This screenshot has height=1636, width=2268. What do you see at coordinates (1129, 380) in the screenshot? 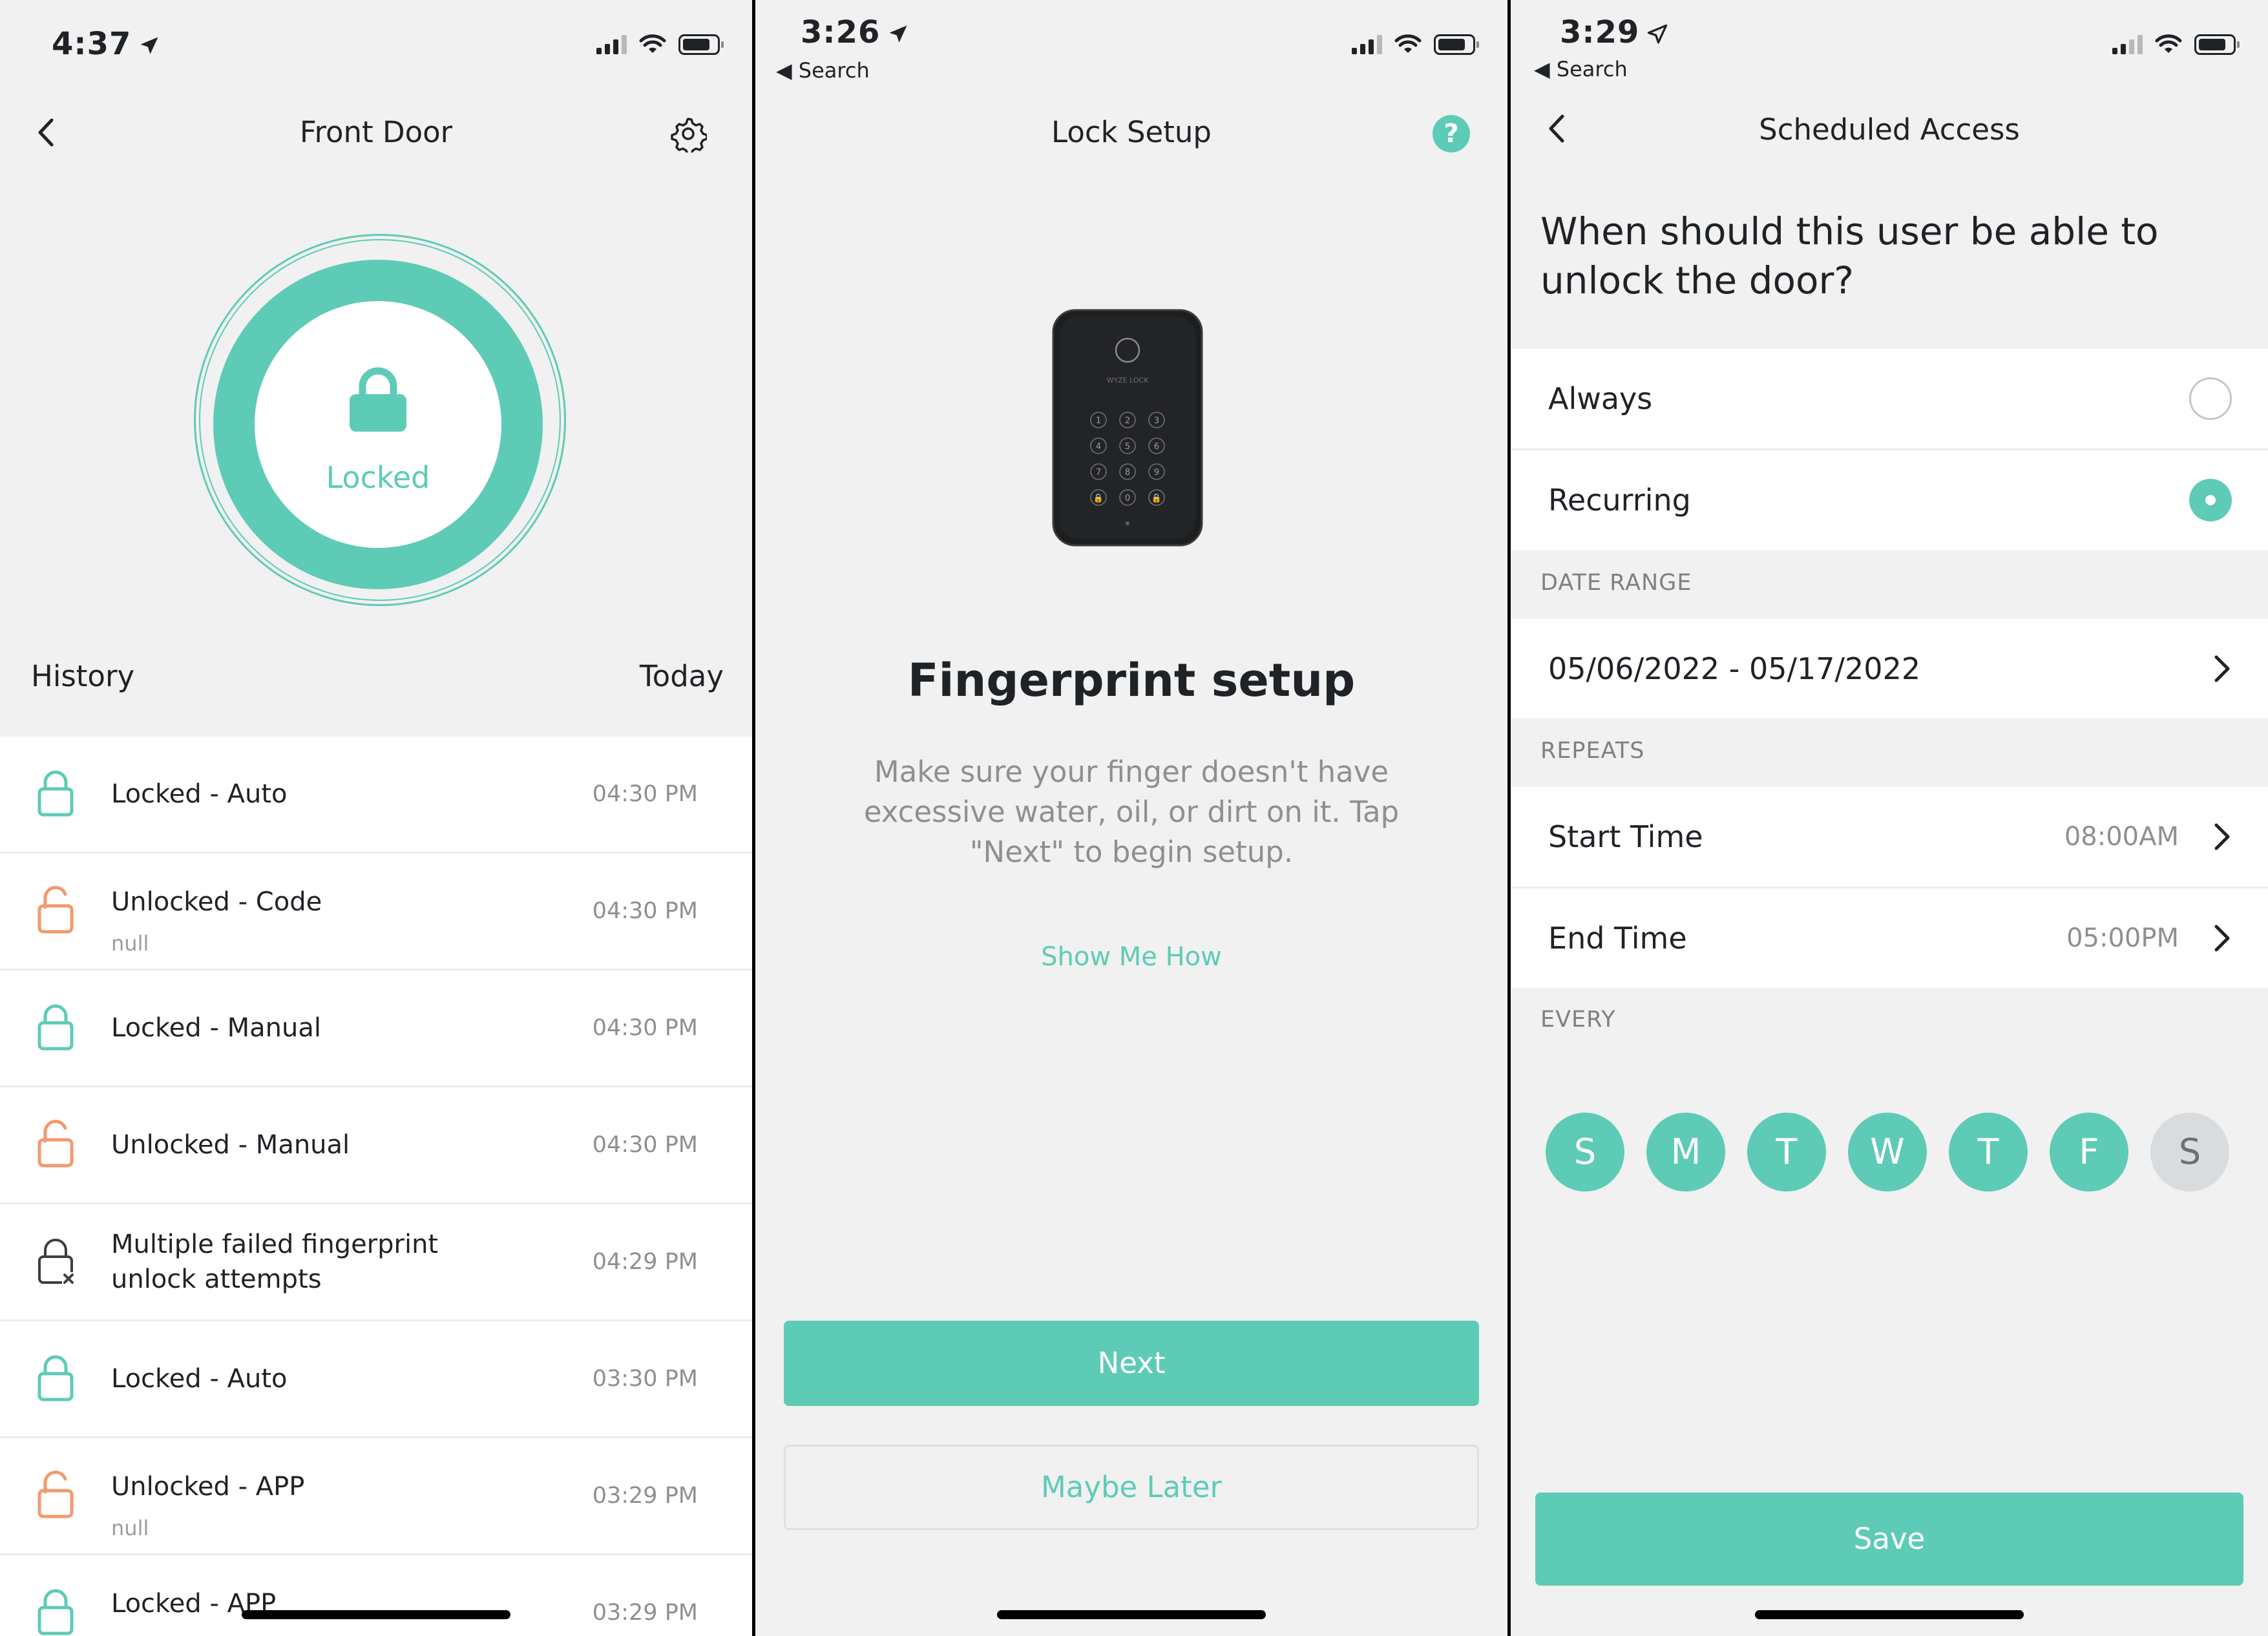
I see `keypad-brand: WYZE LOCK` at bounding box center [1129, 380].